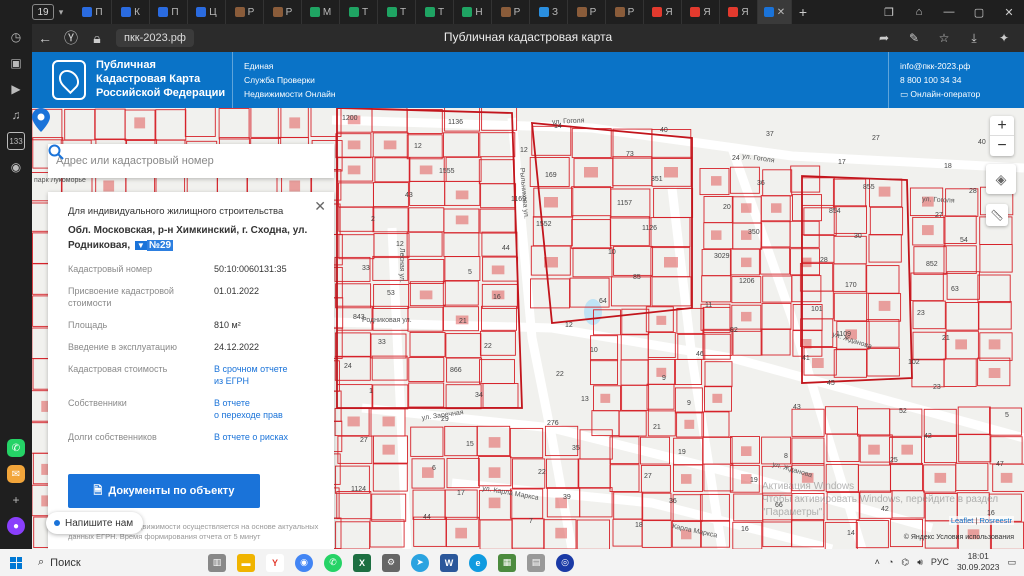  What do you see at coordinates (884, 38) in the screenshot?
I see `share-icon: ➦` at bounding box center [884, 38].